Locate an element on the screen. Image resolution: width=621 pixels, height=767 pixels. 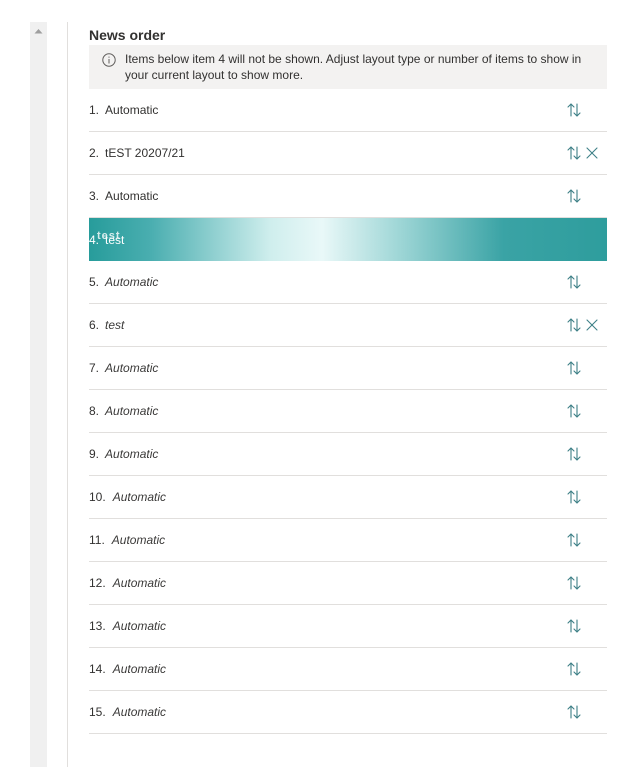
list-item: 13. Automatic is located at coordinates (348, 626).